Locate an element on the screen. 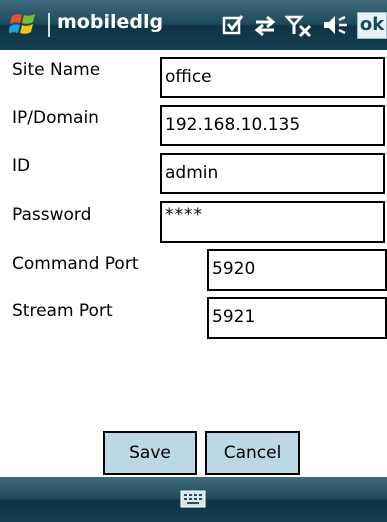  password-label: Password is located at coordinates (52, 215).